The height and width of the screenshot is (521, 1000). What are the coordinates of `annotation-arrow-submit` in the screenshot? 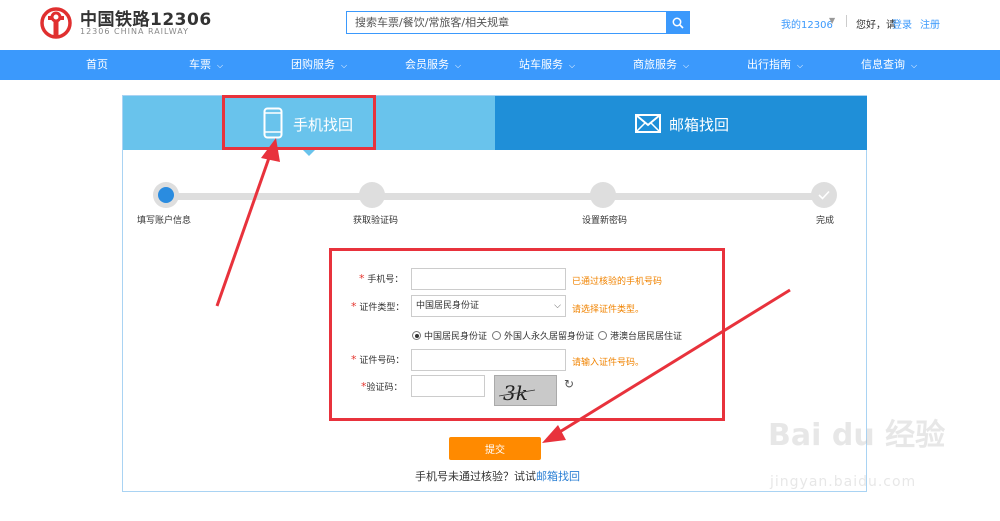 It's located at (674, 361).